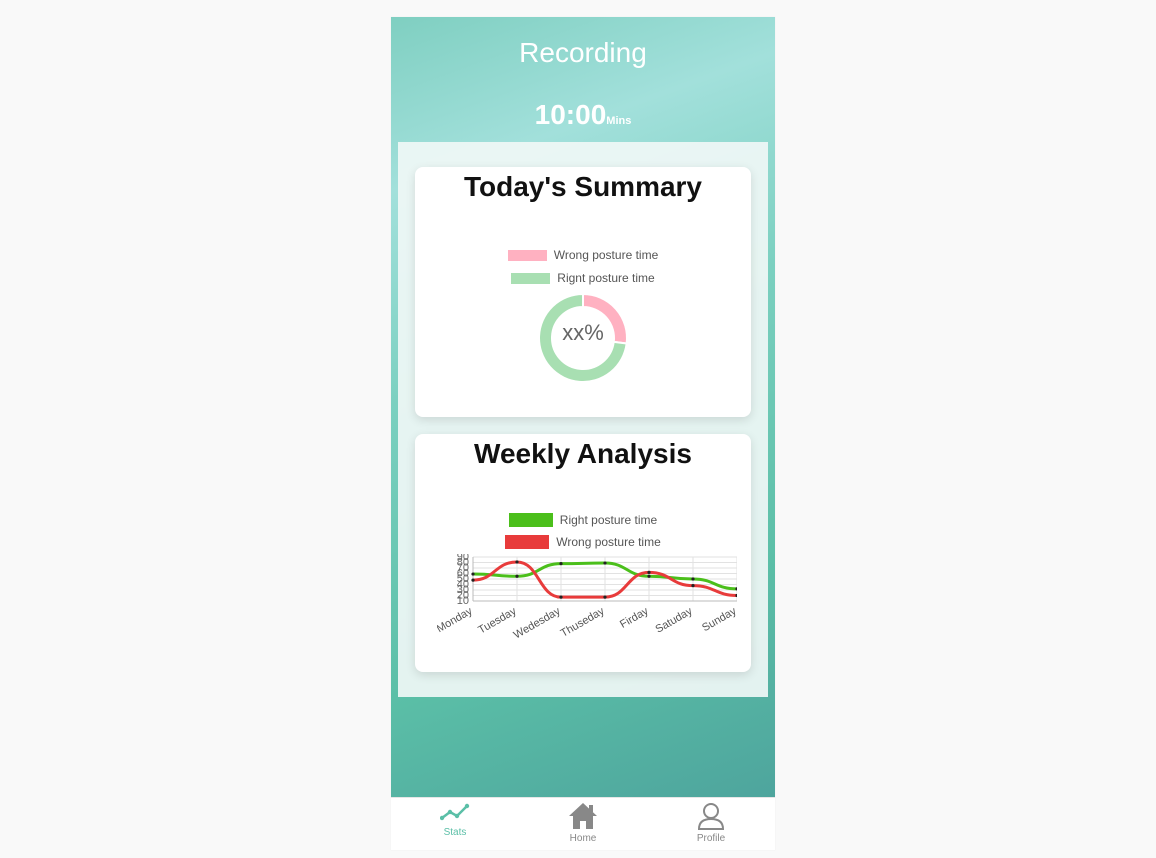 This screenshot has width=1156, height=858. What do you see at coordinates (583, 838) in the screenshot?
I see `nav-label-home: Home` at bounding box center [583, 838].